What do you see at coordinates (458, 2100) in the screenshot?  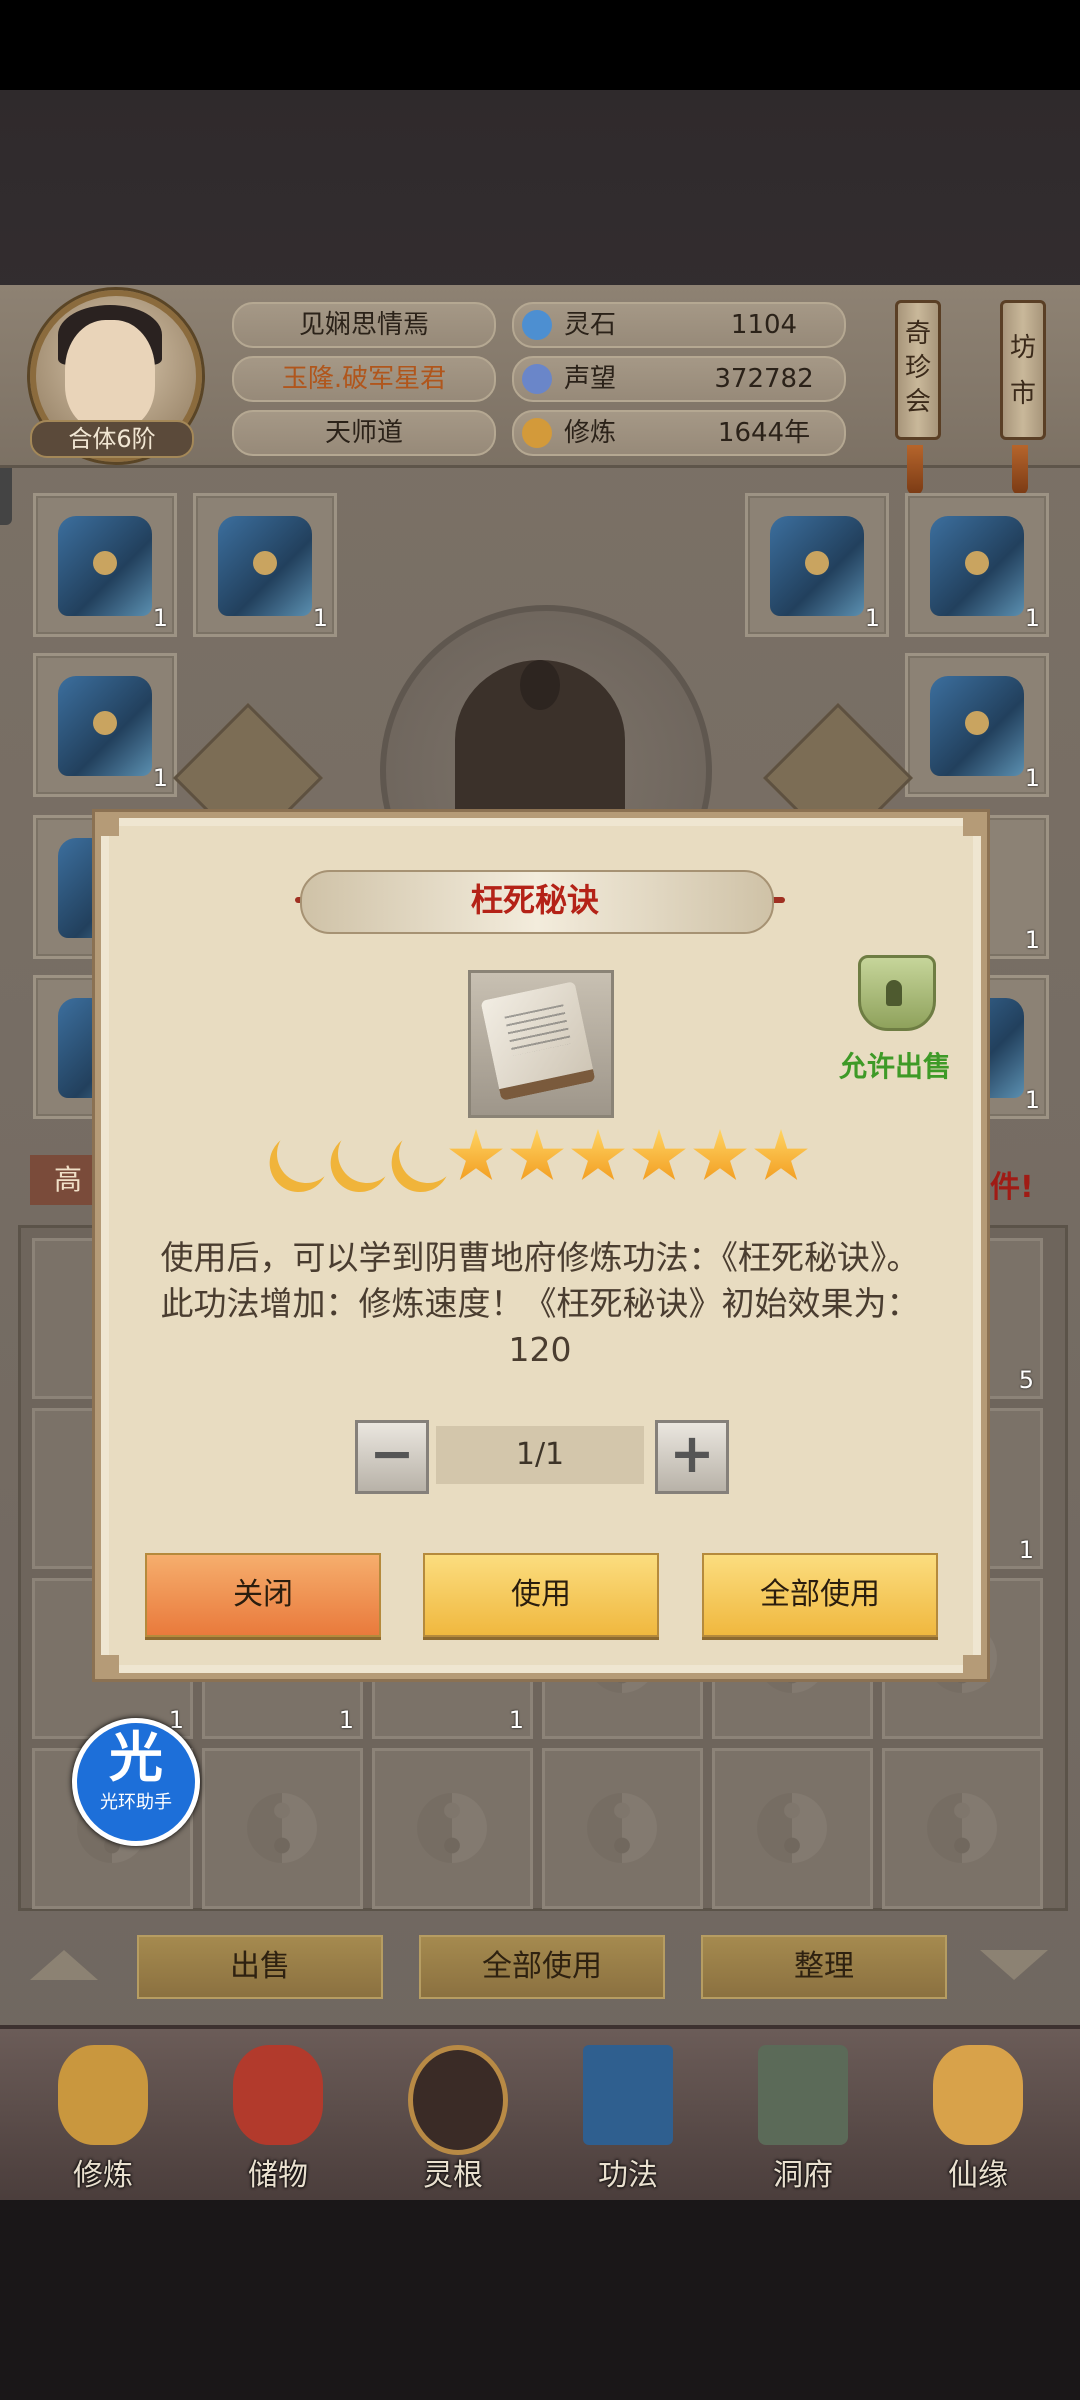 I see `spirit-root-icon` at bounding box center [458, 2100].